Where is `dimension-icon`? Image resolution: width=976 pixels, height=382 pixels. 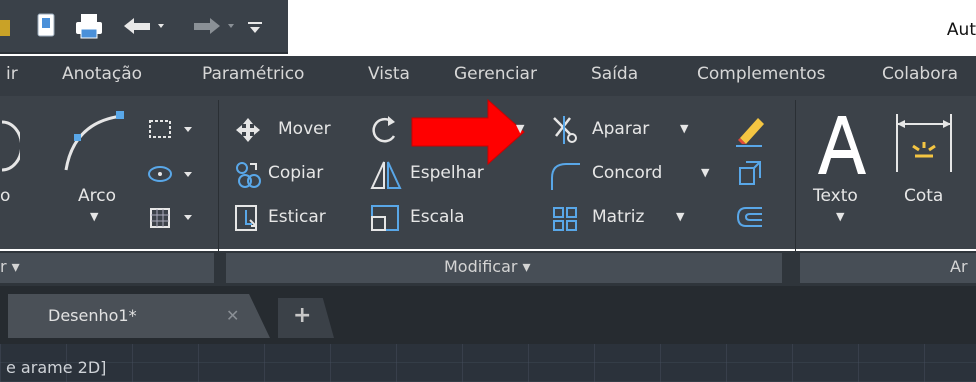 dimension-icon is located at coordinates (924, 143).